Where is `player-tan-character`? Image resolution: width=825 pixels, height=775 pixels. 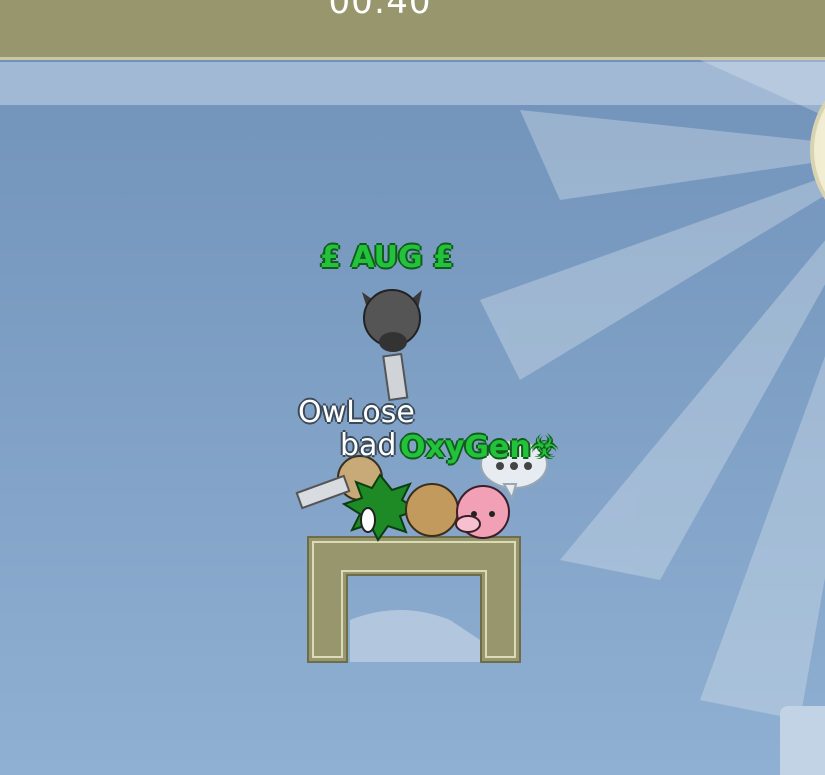
player-tan-character is located at coordinates (432, 510).